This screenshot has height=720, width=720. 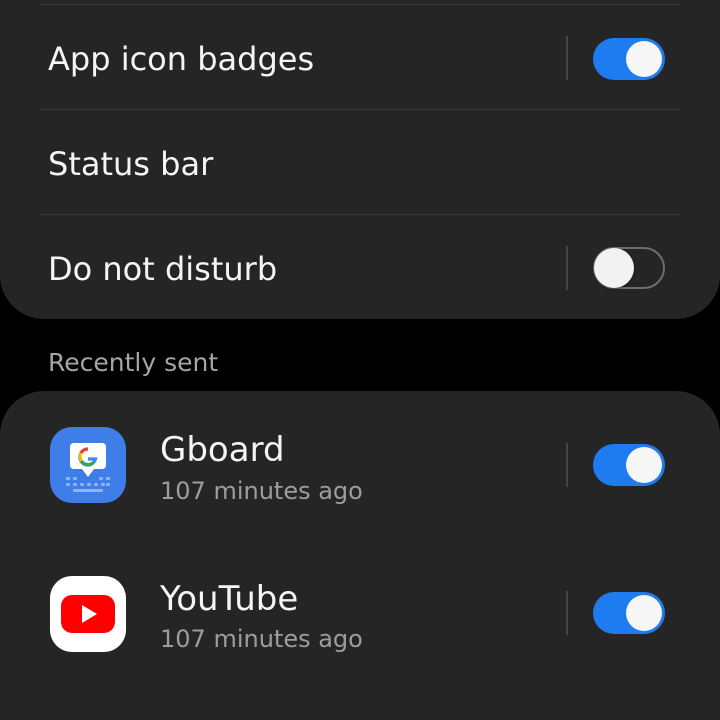 I want to click on app-icon-badges-toggle, so click(x=629, y=59).